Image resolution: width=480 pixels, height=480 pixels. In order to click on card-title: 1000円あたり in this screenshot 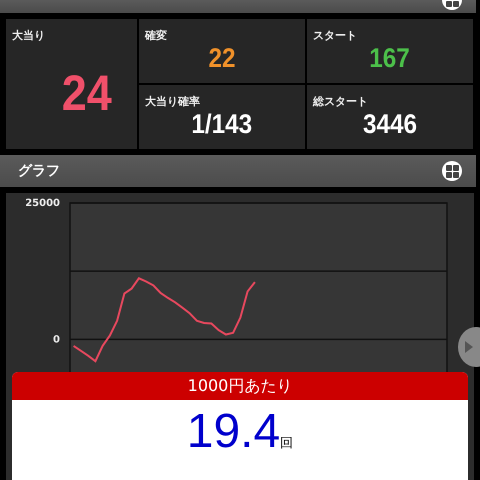, I will do `click(240, 386)`.